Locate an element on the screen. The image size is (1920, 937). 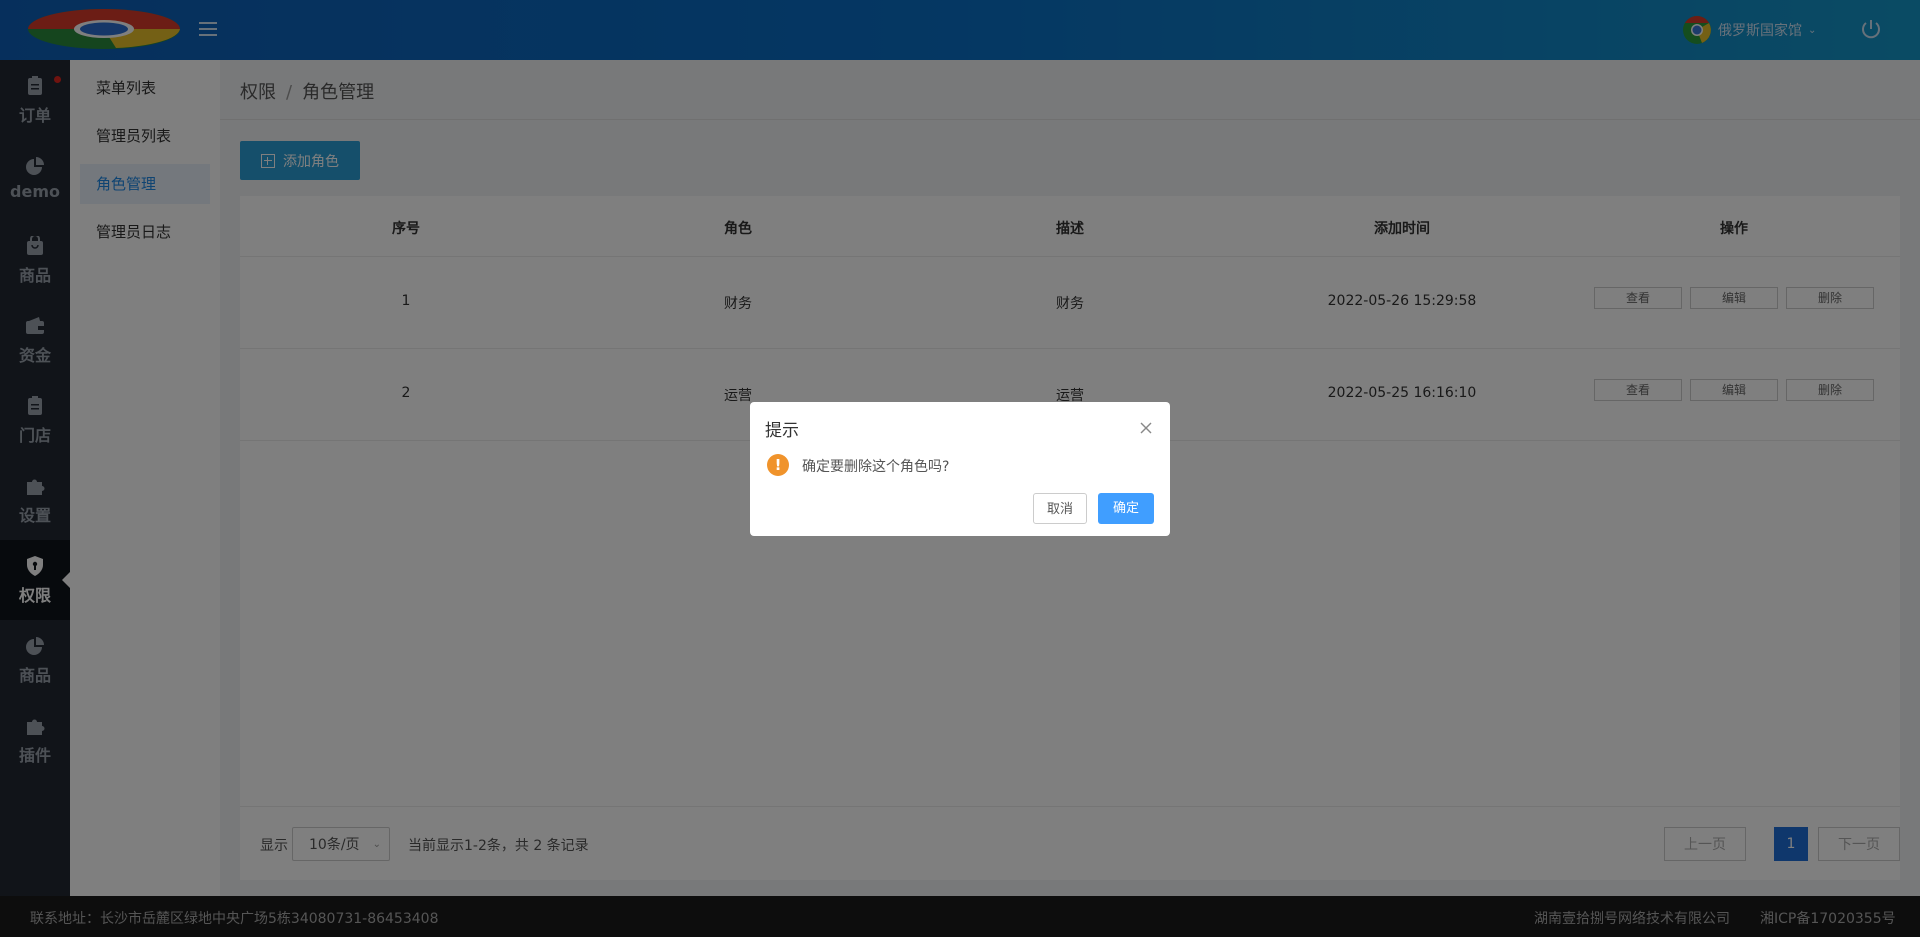
close-icon is located at coordinates (1146, 428).